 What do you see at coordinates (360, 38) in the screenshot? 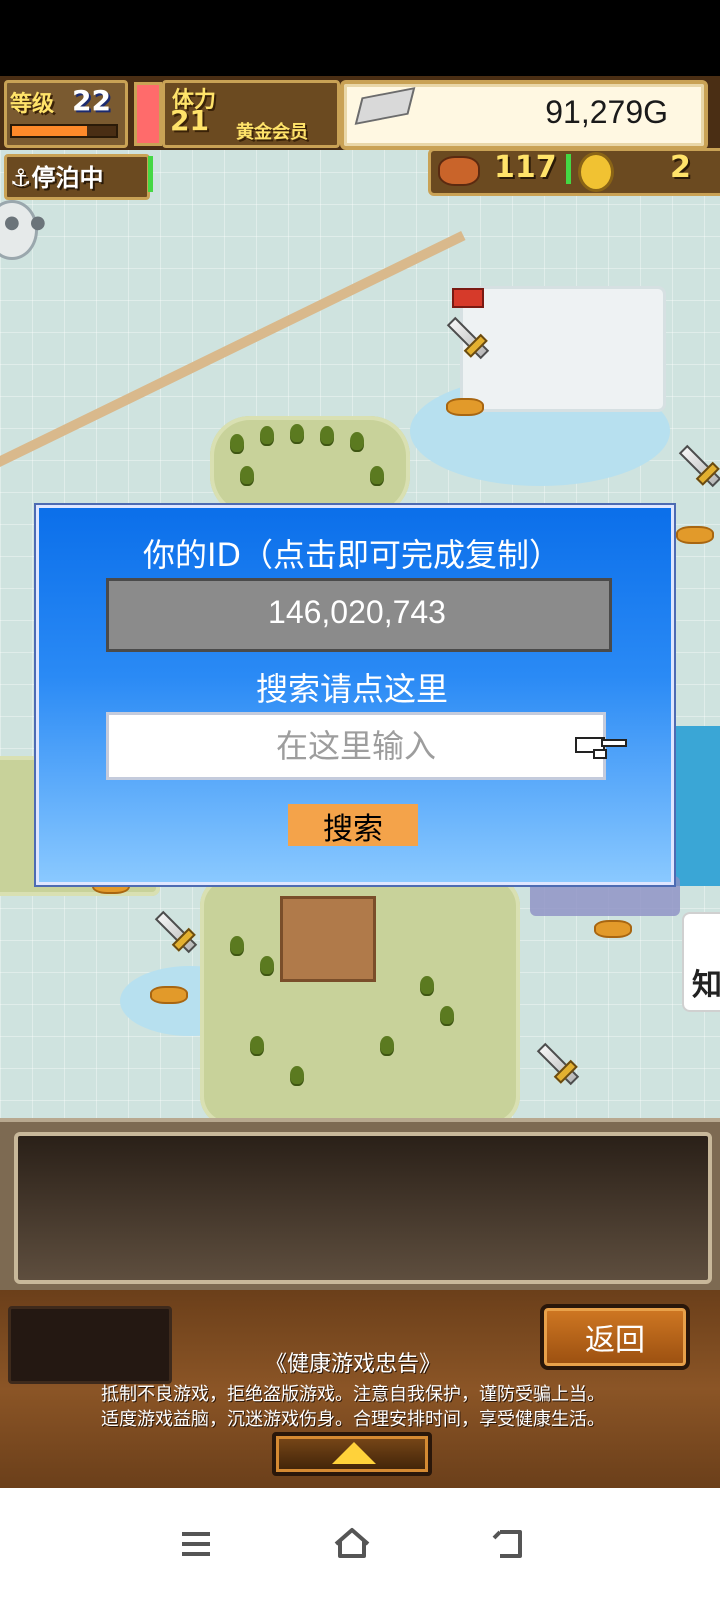
I see `status-bar` at bounding box center [360, 38].